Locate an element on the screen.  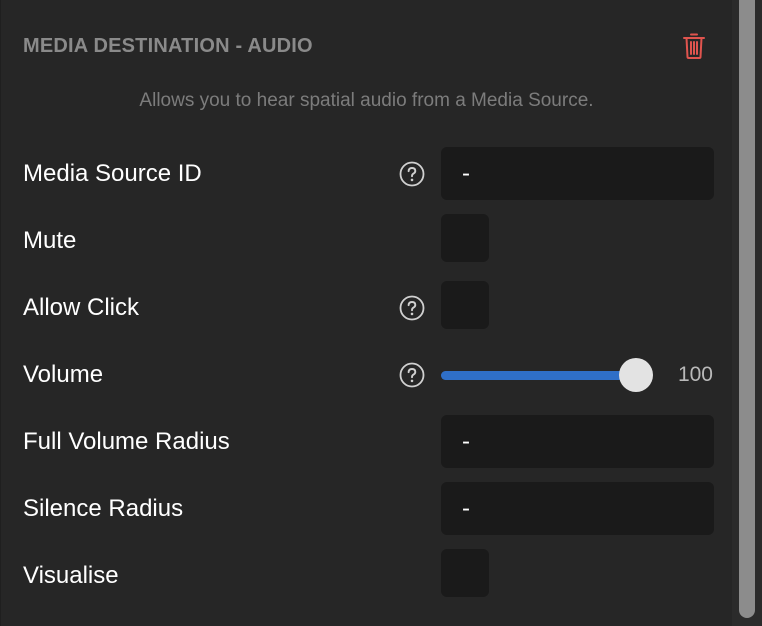
visualise-checkbox is located at coordinates (465, 573).